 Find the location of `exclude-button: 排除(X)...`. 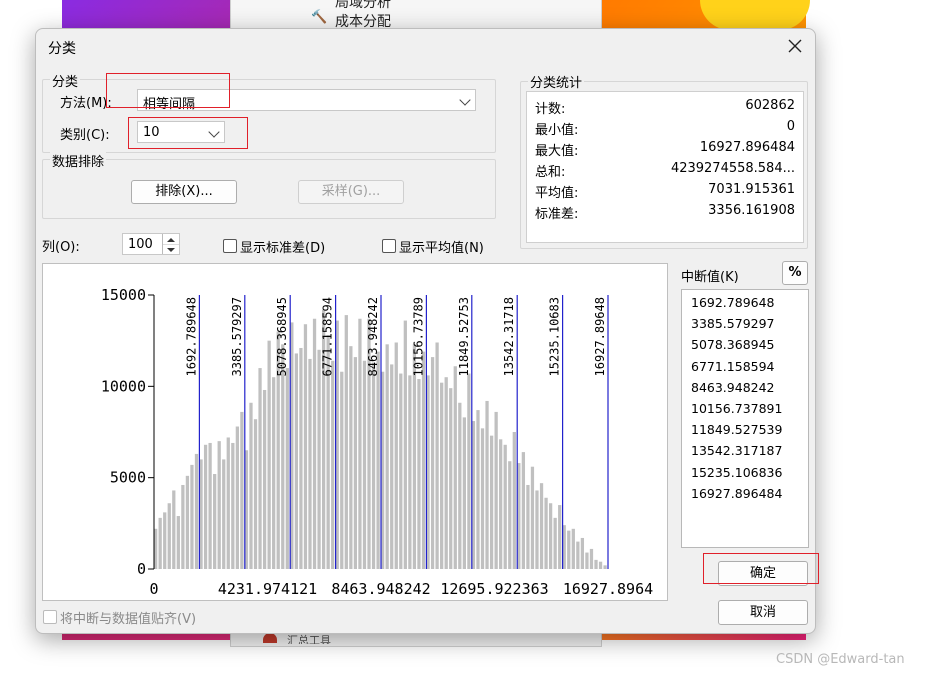

exclude-button: 排除(X)... is located at coordinates (184, 192).